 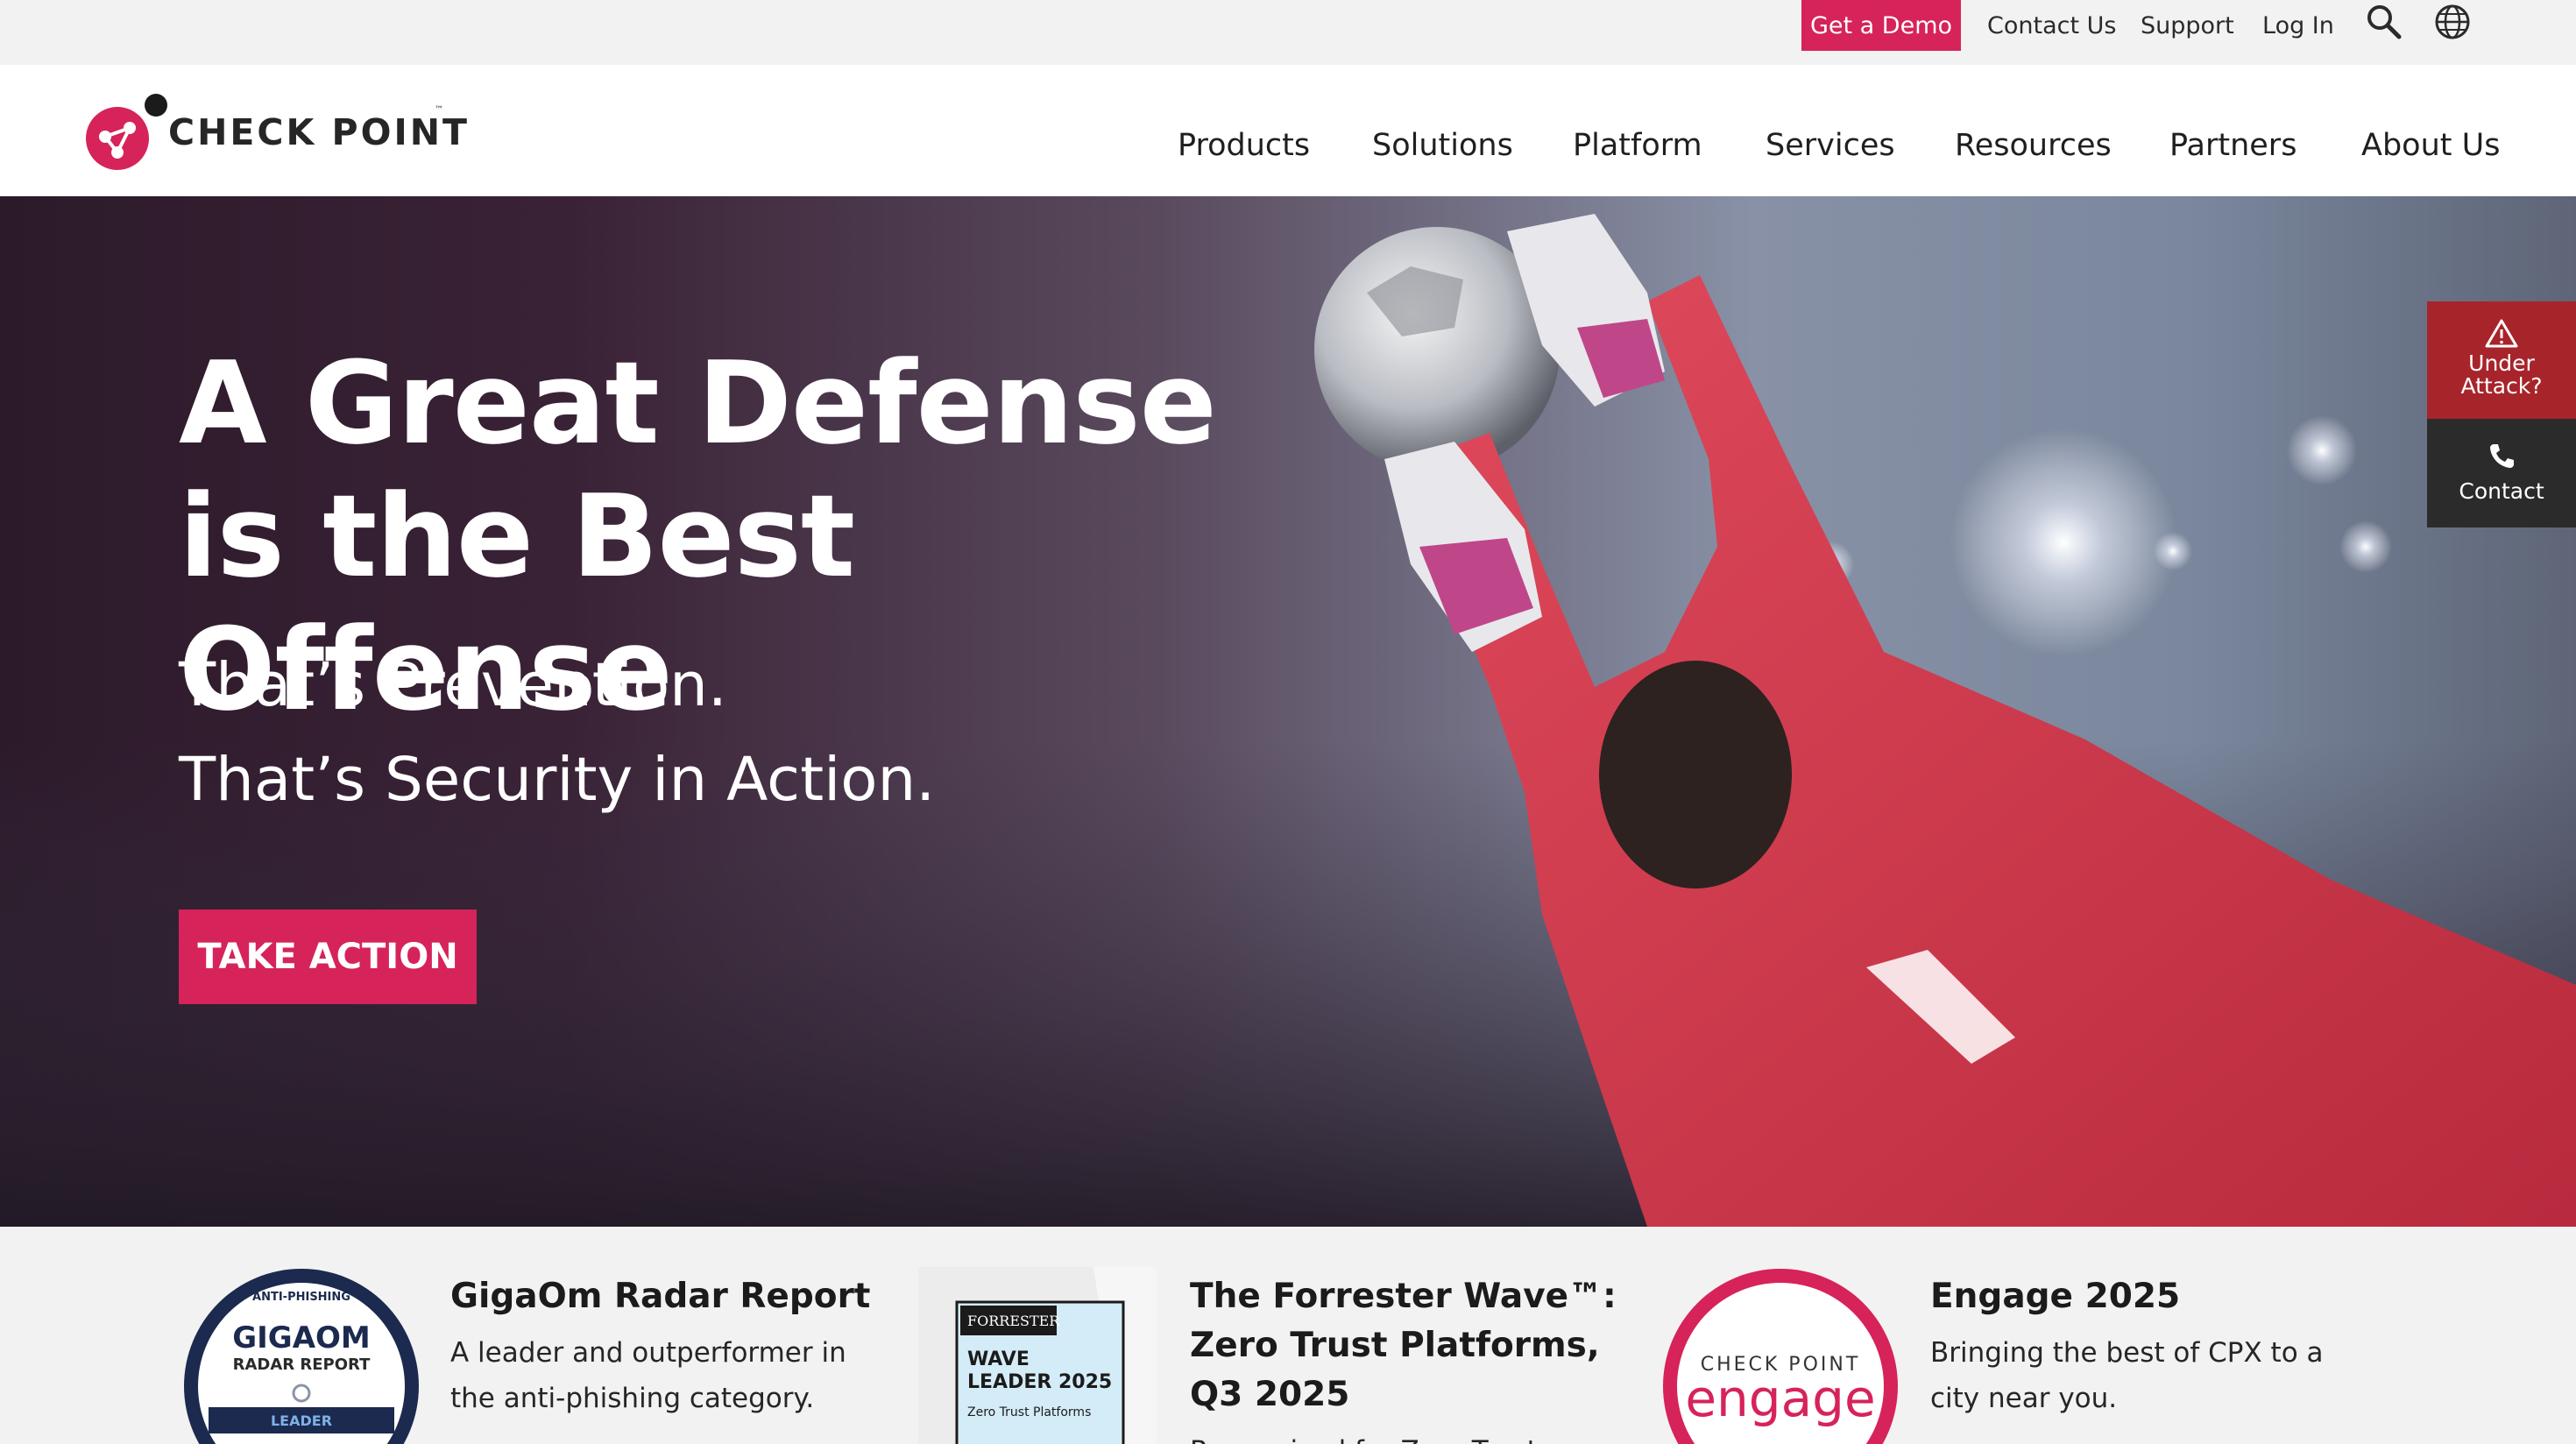 I want to click on forrester-badge-brand: FORRESTER, so click(x=1013, y=1321).